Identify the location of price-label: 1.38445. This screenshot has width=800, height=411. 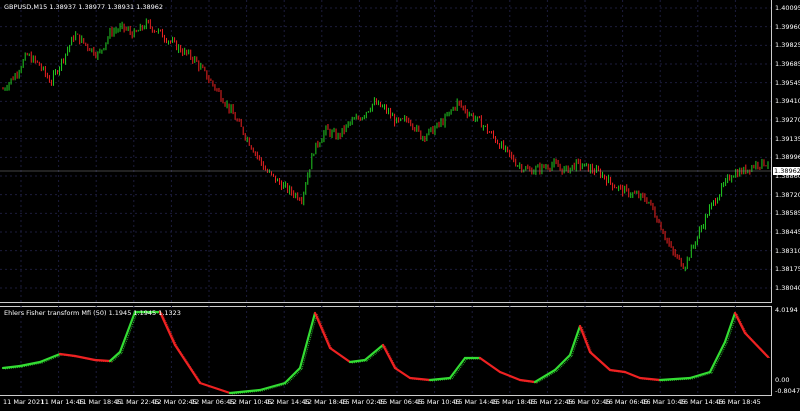
(787, 232).